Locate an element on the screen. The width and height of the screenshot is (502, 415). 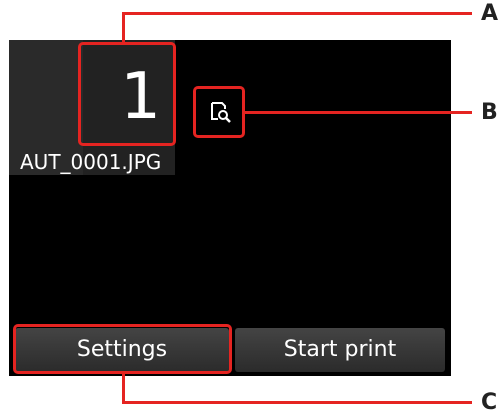
file-name-label: AUT_0001.JPG is located at coordinates (91, 162).